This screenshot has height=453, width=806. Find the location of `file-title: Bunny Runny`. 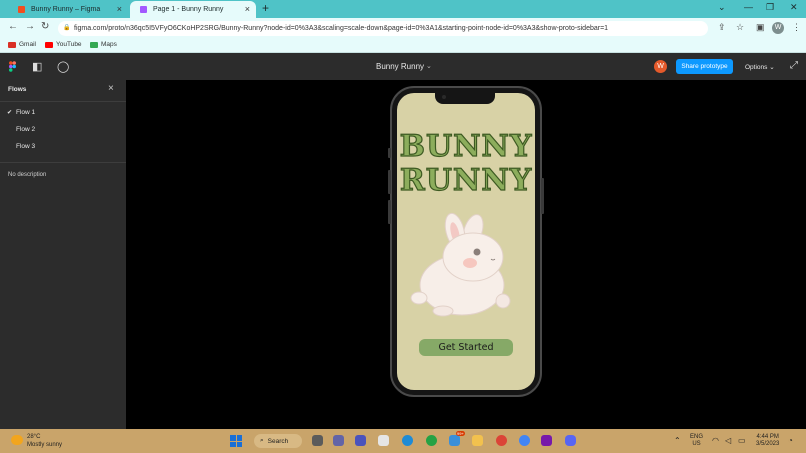

file-title: Bunny Runny is located at coordinates (400, 66).